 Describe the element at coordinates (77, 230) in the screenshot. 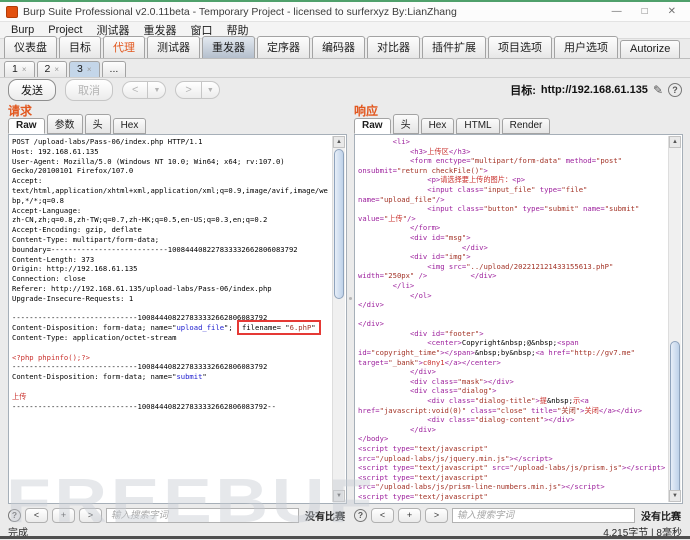

I see `code-line: Accept-Encoding: gzip, deflate` at that location.